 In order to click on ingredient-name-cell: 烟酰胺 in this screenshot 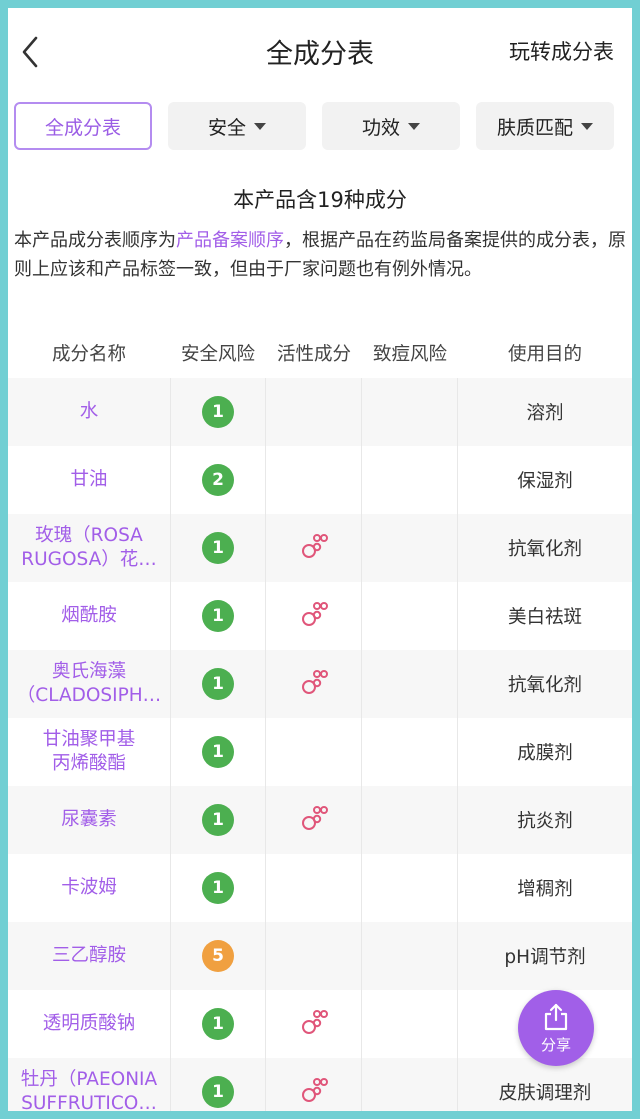, I will do `click(89, 616)`.